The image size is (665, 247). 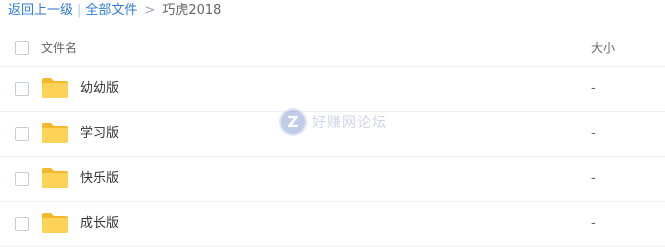 What do you see at coordinates (293, 122) in the screenshot?
I see `watermark-logo-icon: Z` at bounding box center [293, 122].